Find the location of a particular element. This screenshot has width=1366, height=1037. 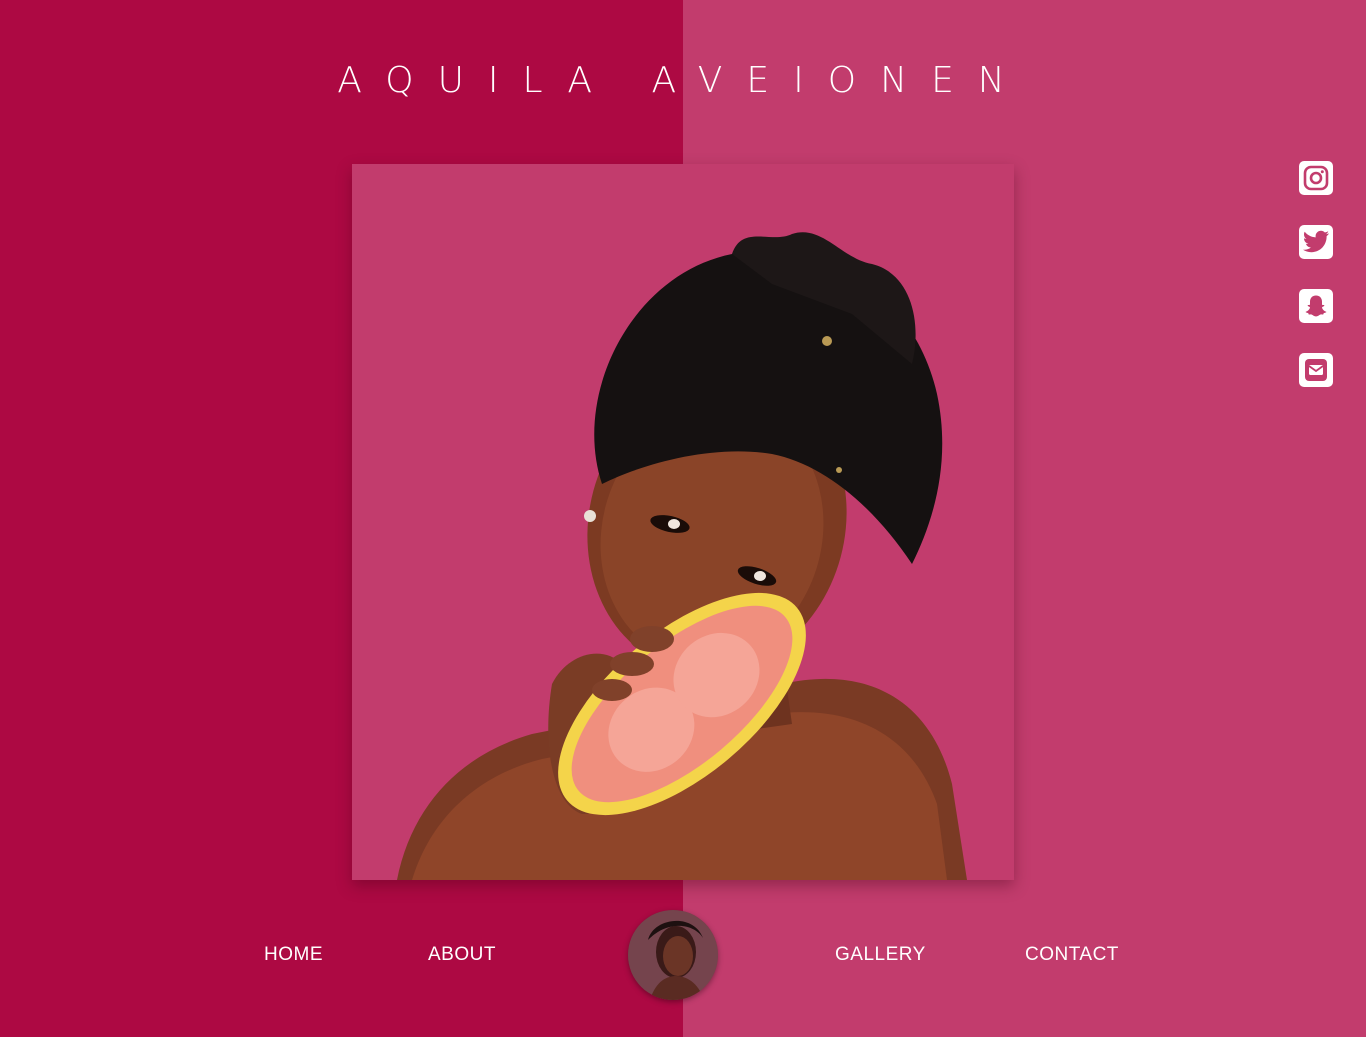

email-link is located at coordinates (1316, 370).